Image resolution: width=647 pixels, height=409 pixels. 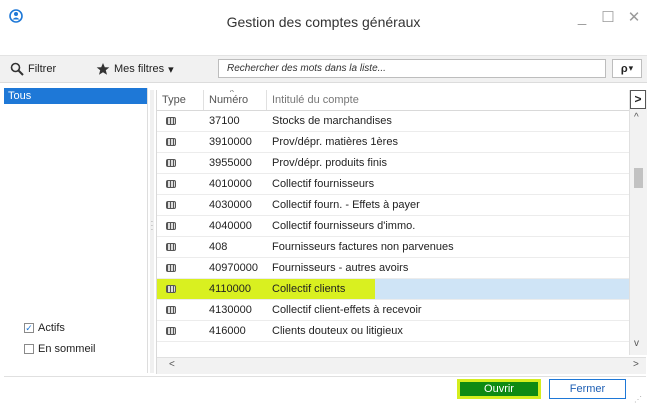 I want to click on table-row: 416000 Clients douteux ou litigieux, so click(x=393, y=331).